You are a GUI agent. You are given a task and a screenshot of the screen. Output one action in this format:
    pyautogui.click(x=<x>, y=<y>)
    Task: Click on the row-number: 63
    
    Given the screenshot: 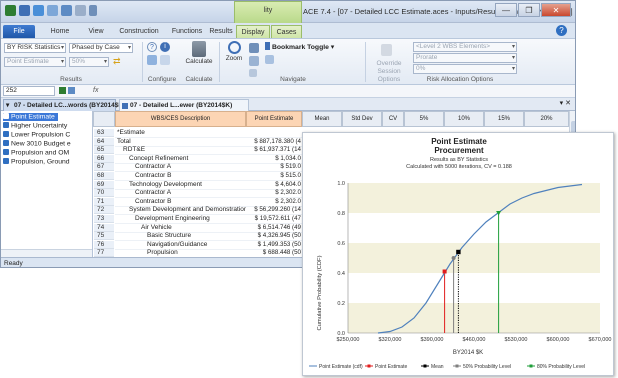 What is the action you would take?
    pyautogui.click(x=104, y=133)
    